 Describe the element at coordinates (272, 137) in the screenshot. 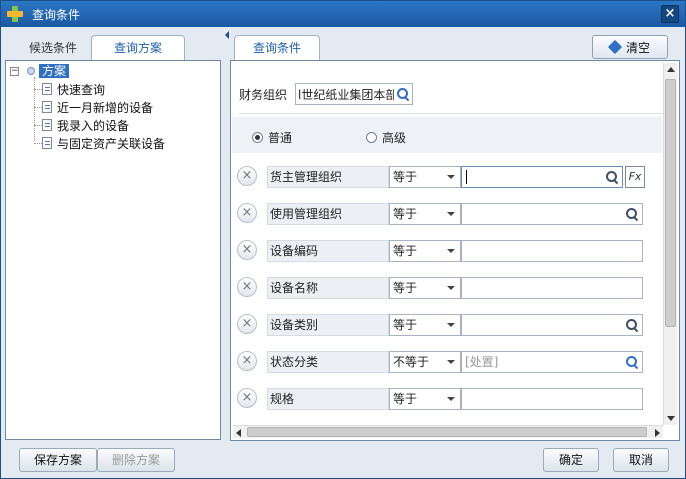

I see `radio-normal: 普通` at that location.